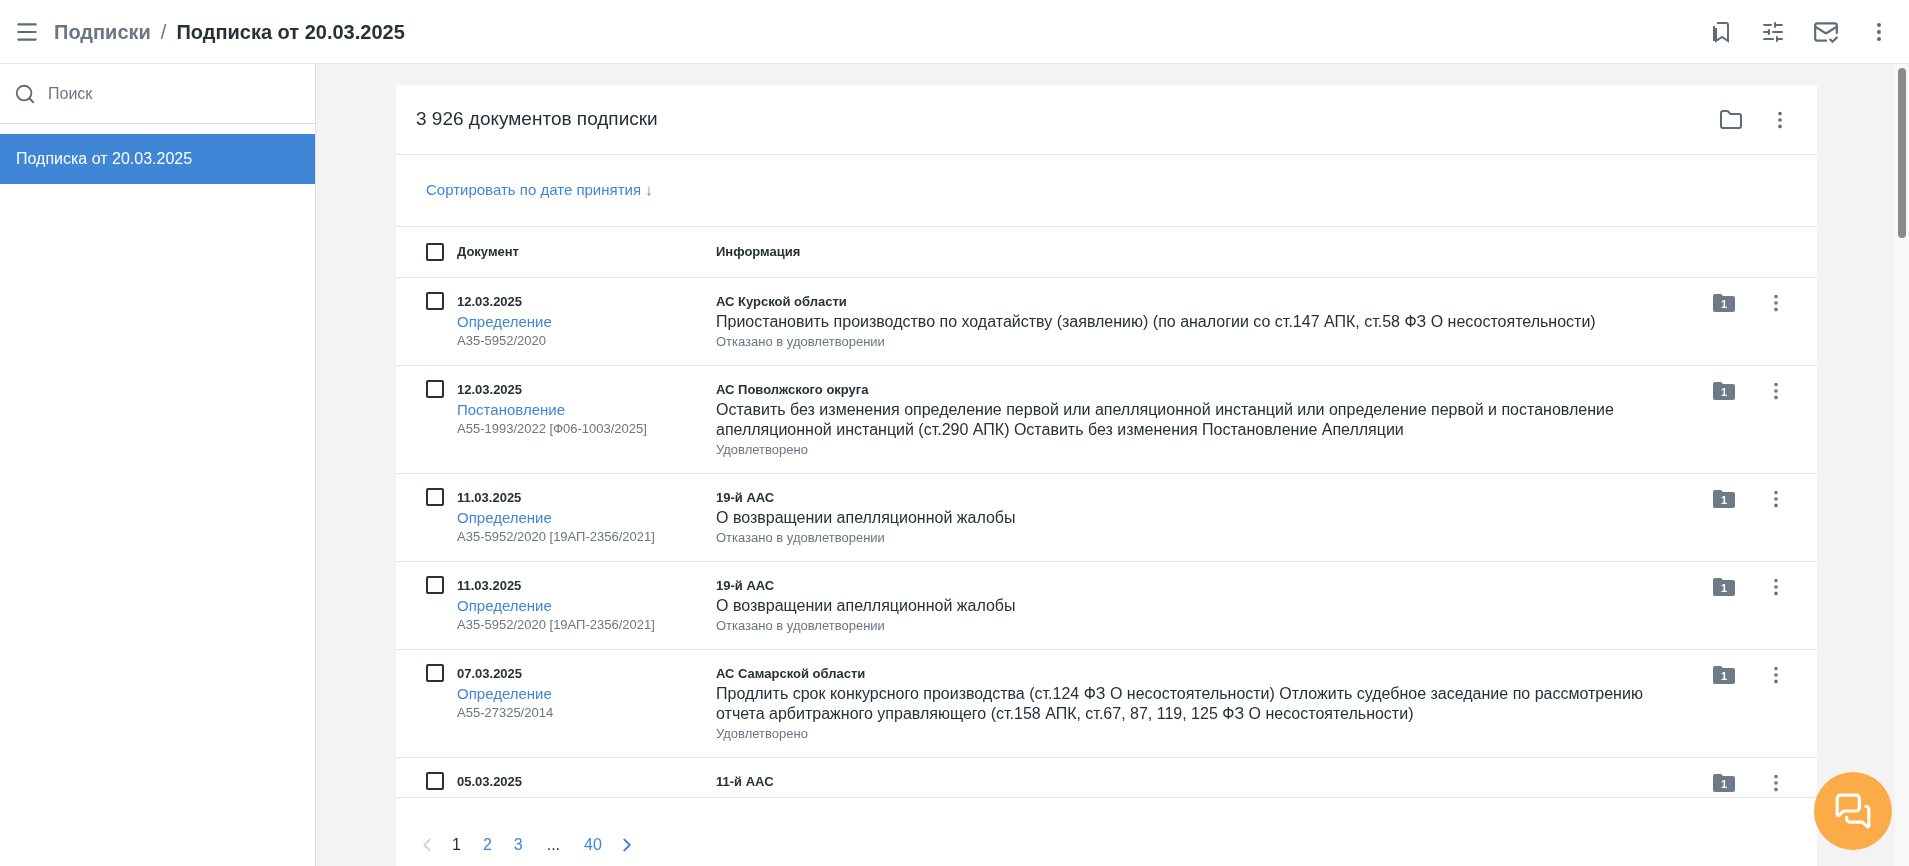 Image resolution: width=1909 pixels, height=866 pixels. What do you see at coordinates (518, 844) in the screenshot?
I see `page-link: 3` at bounding box center [518, 844].